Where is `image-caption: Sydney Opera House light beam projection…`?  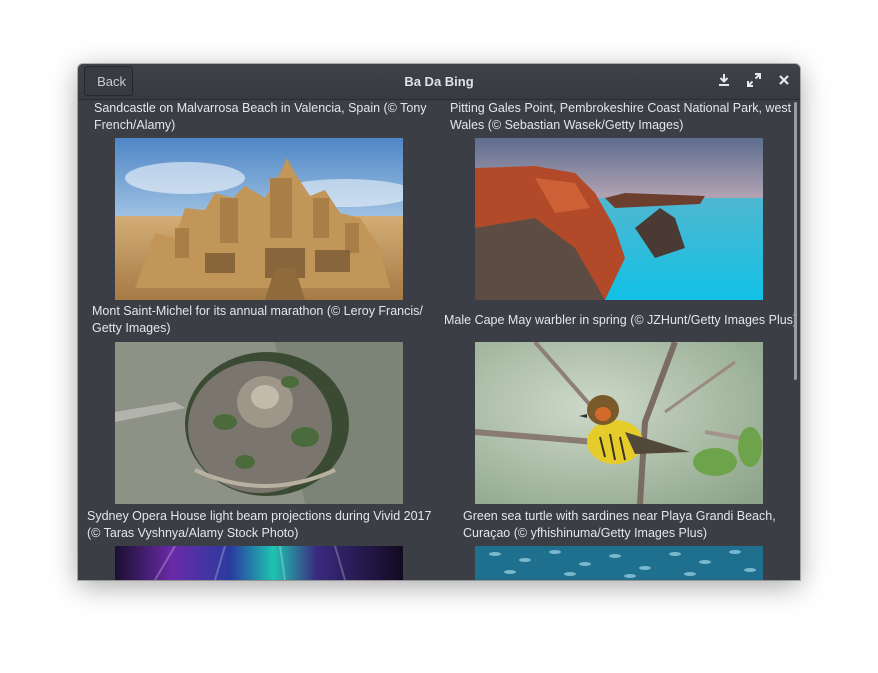
image-caption: Sydney Opera House light beam projection… is located at coordinates (259, 524).